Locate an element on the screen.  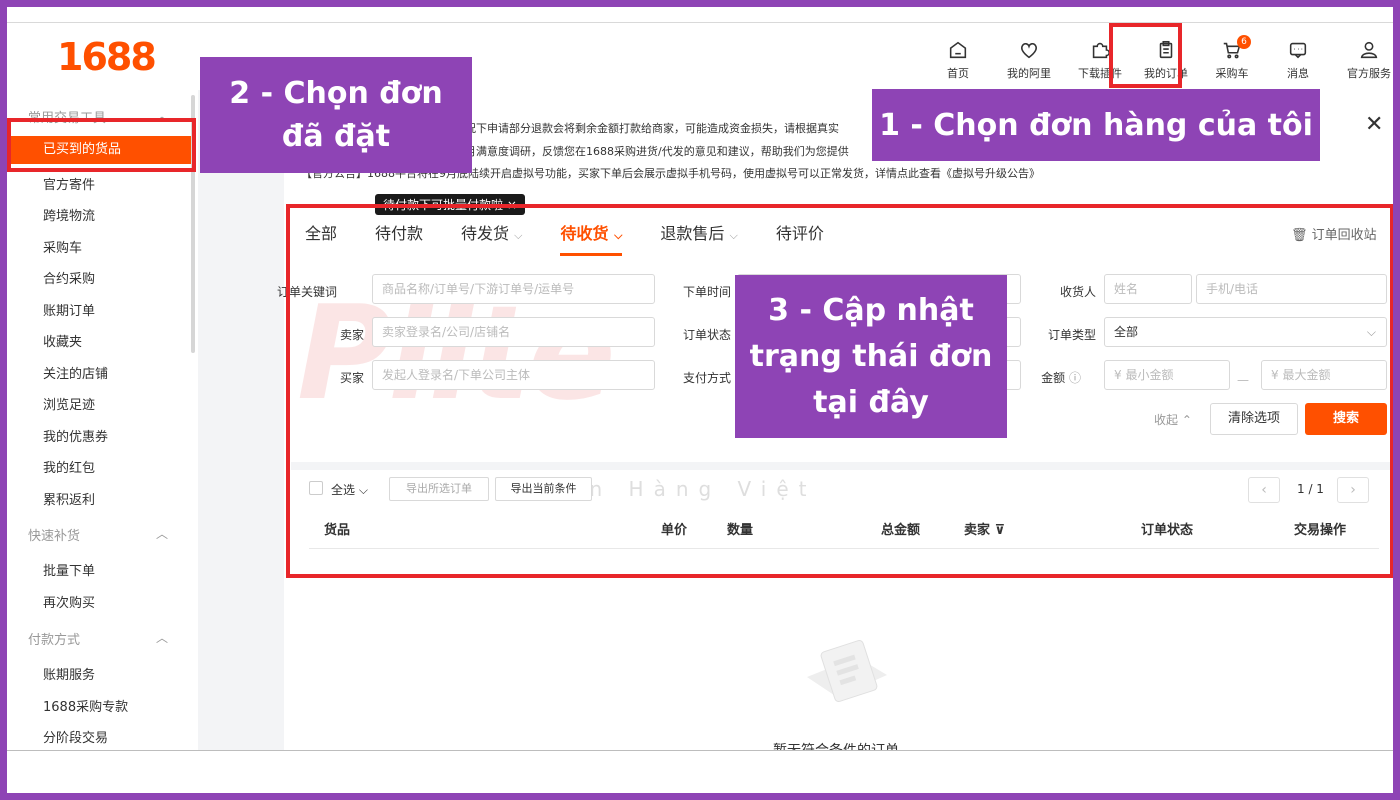
highlight-purchased is located at coordinates (101, 145).